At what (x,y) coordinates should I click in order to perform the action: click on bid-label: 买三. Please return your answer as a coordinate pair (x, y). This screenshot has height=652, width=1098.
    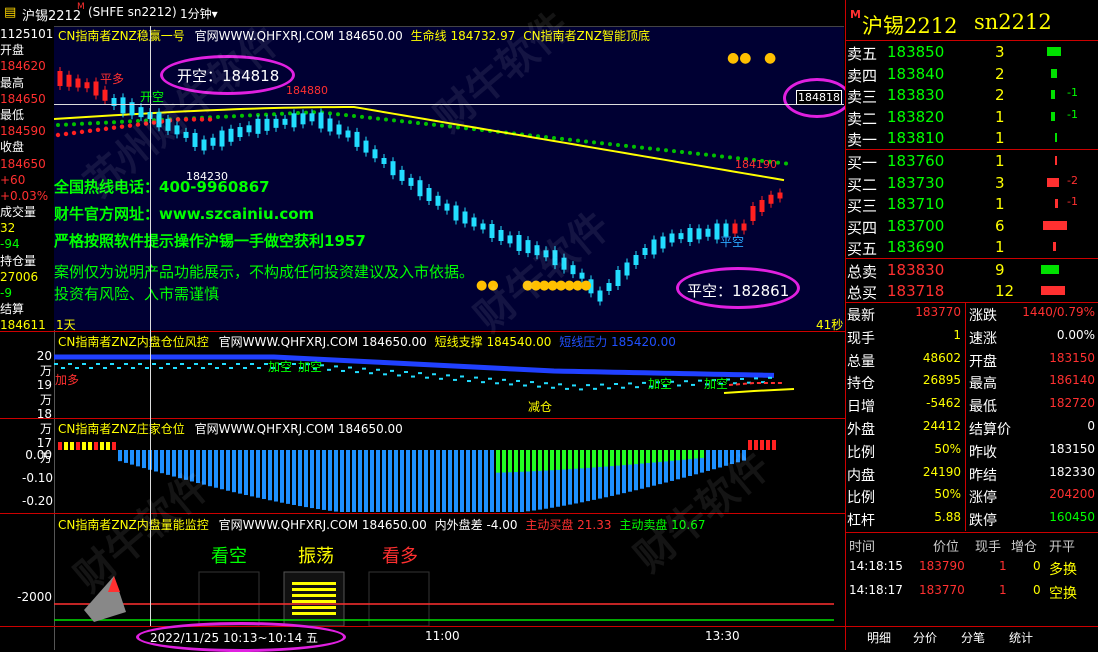
    Looking at the image, I should click on (862, 206).